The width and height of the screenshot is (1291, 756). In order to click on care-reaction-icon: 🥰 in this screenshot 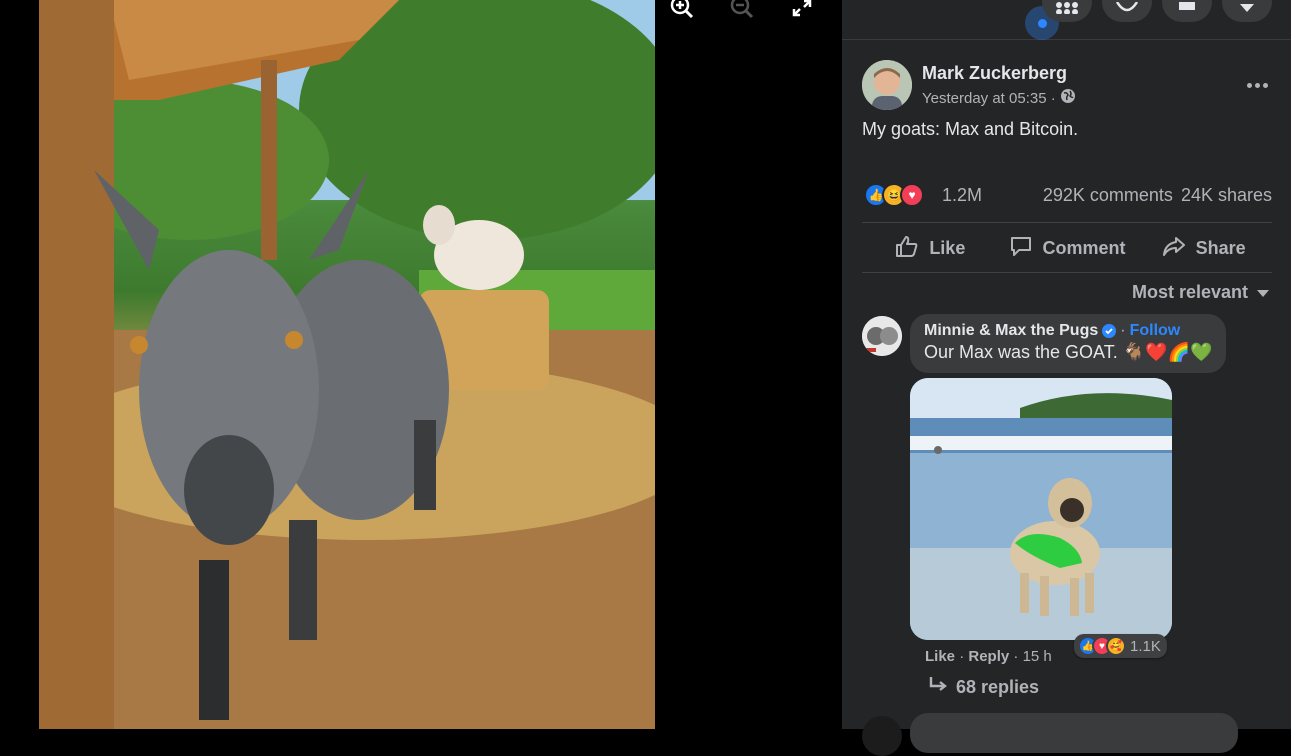, I will do `click(1116, 646)`.